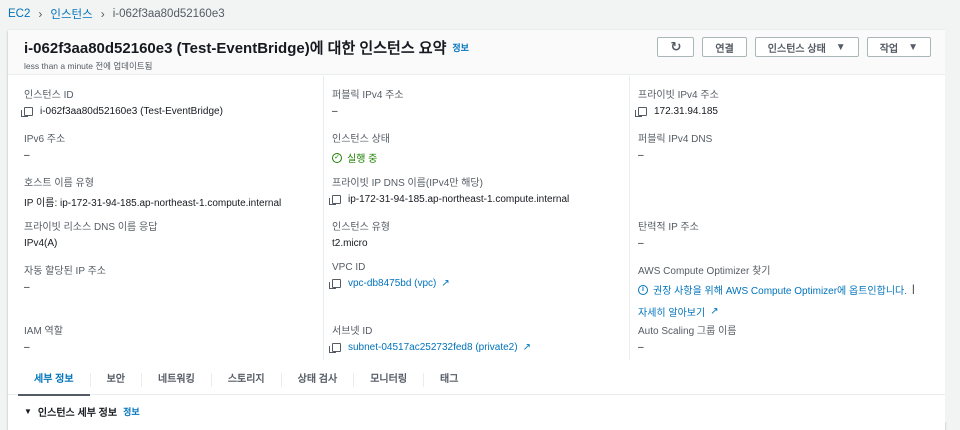  What do you see at coordinates (90, 233) in the screenshot?
I see `field-private-dns-response: 프라이빗 리소스 DNS 이름 응답 IPv4(A)` at bounding box center [90, 233].